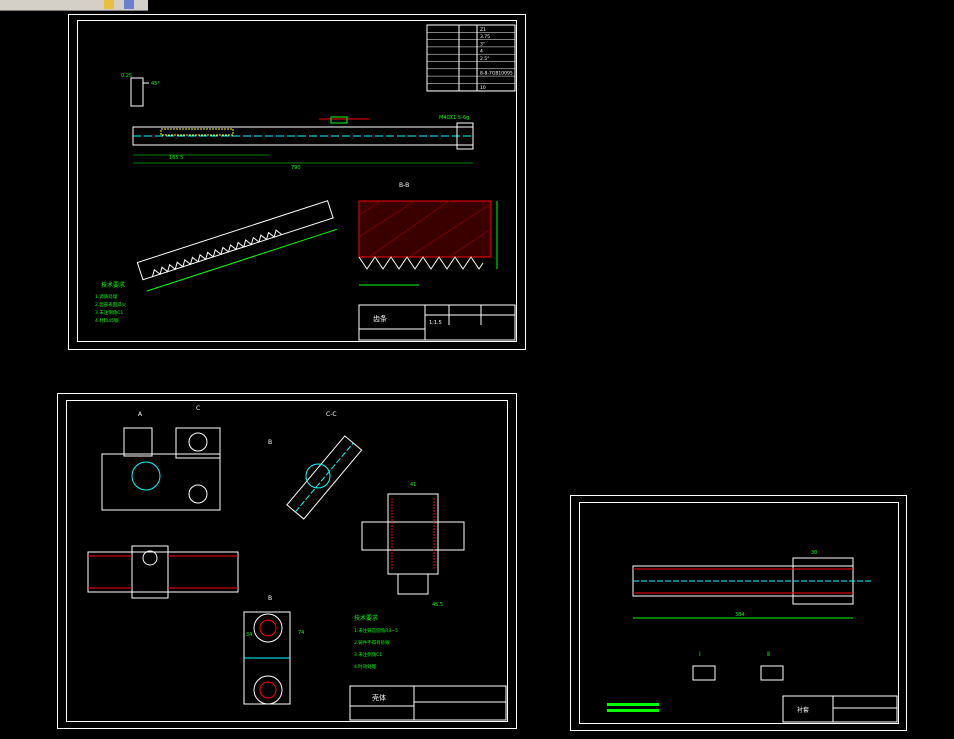 This screenshot has height=739, width=954. What do you see at coordinates (483, 30) in the screenshot?
I see `param-value: Z1` at bounding box center [483, 30].